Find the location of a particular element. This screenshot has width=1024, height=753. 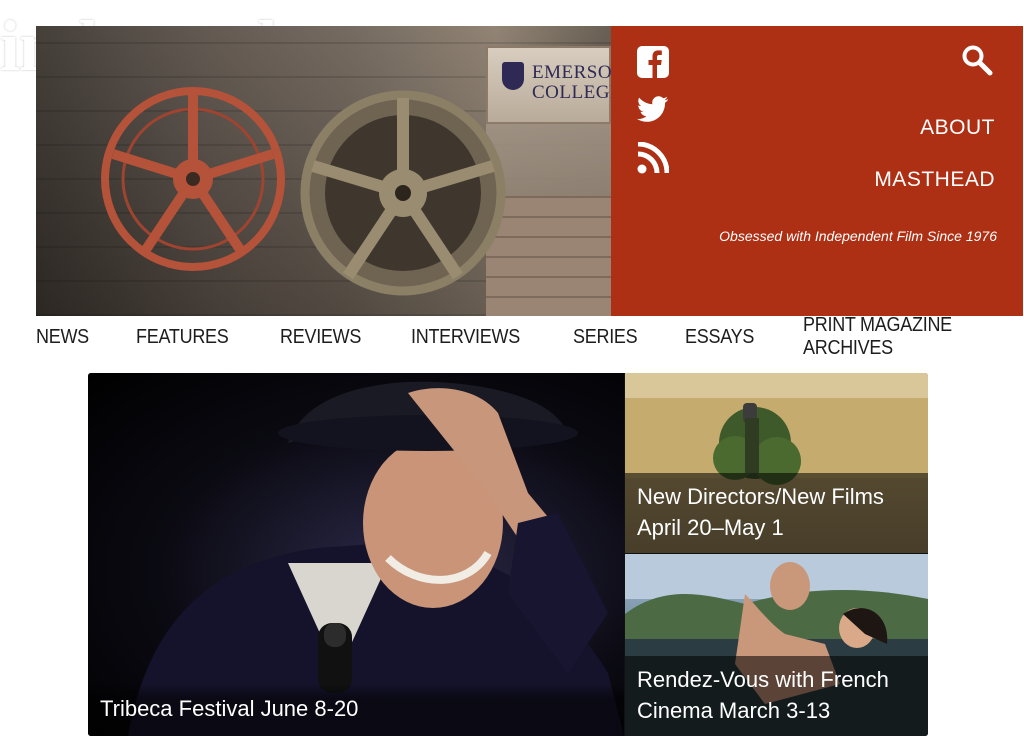

nav-item-print-magazine-archives: PRINT MAGAZINE ARCHIVES is located at coordinates (884, 337).